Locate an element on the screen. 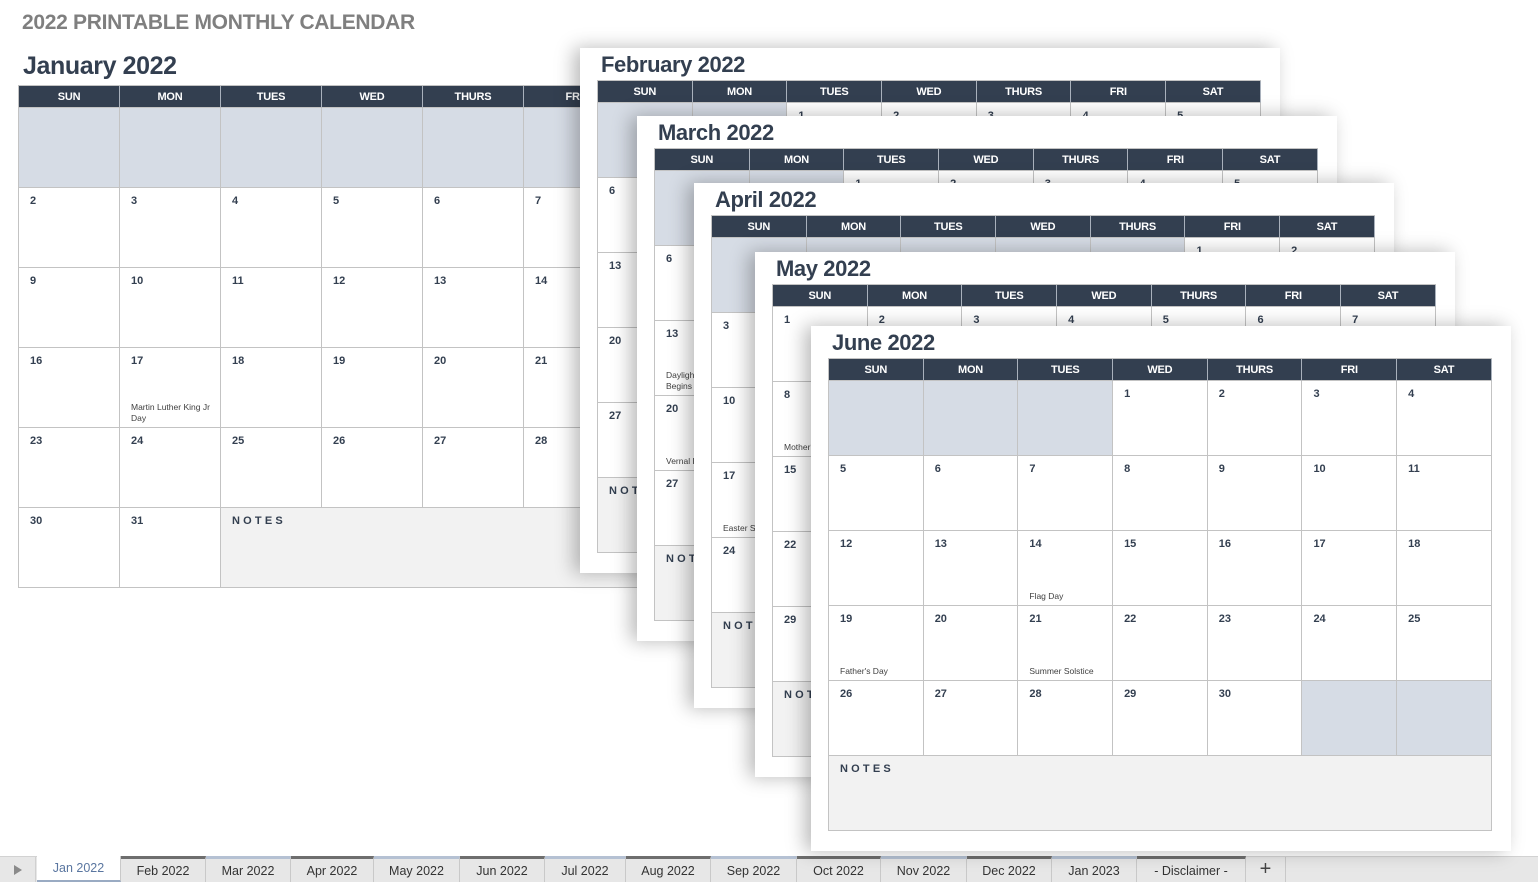 The width and height of the screenshot is (1538, 882). month-title: March 2022 is located at coordinates (716, 132).